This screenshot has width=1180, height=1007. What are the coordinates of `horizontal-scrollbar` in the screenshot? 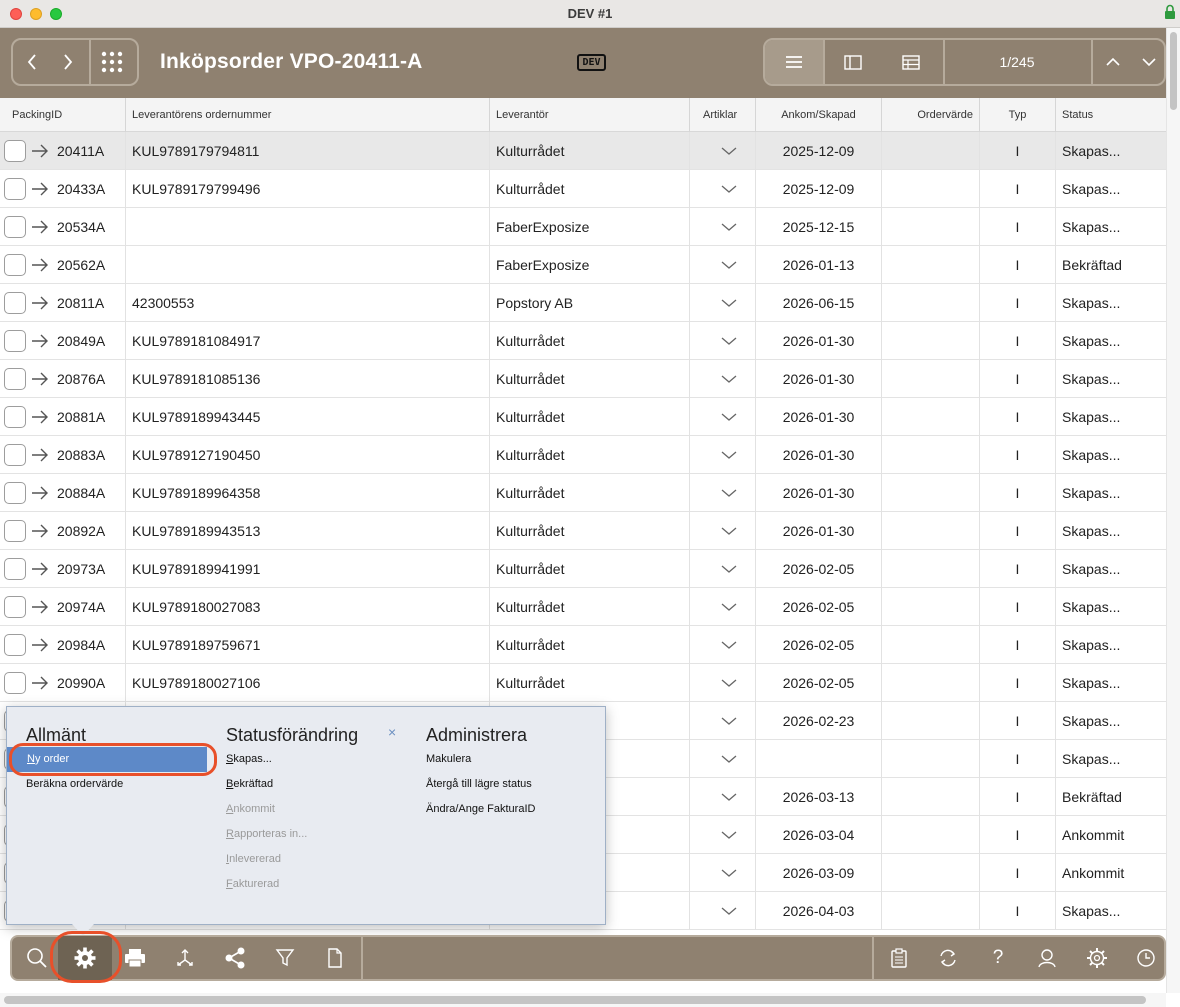 It's located at (583, 1000).